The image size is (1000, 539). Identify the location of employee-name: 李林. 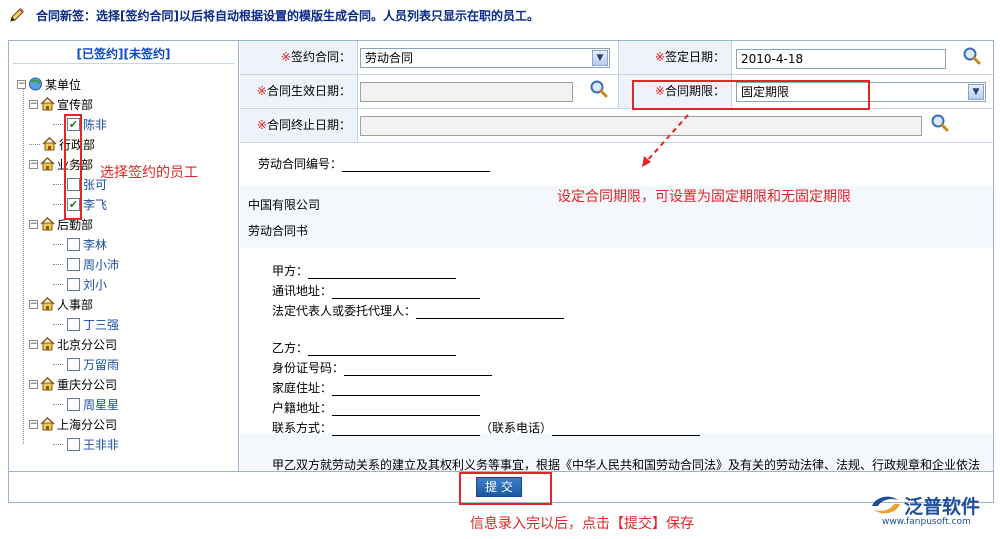
(95, 244).